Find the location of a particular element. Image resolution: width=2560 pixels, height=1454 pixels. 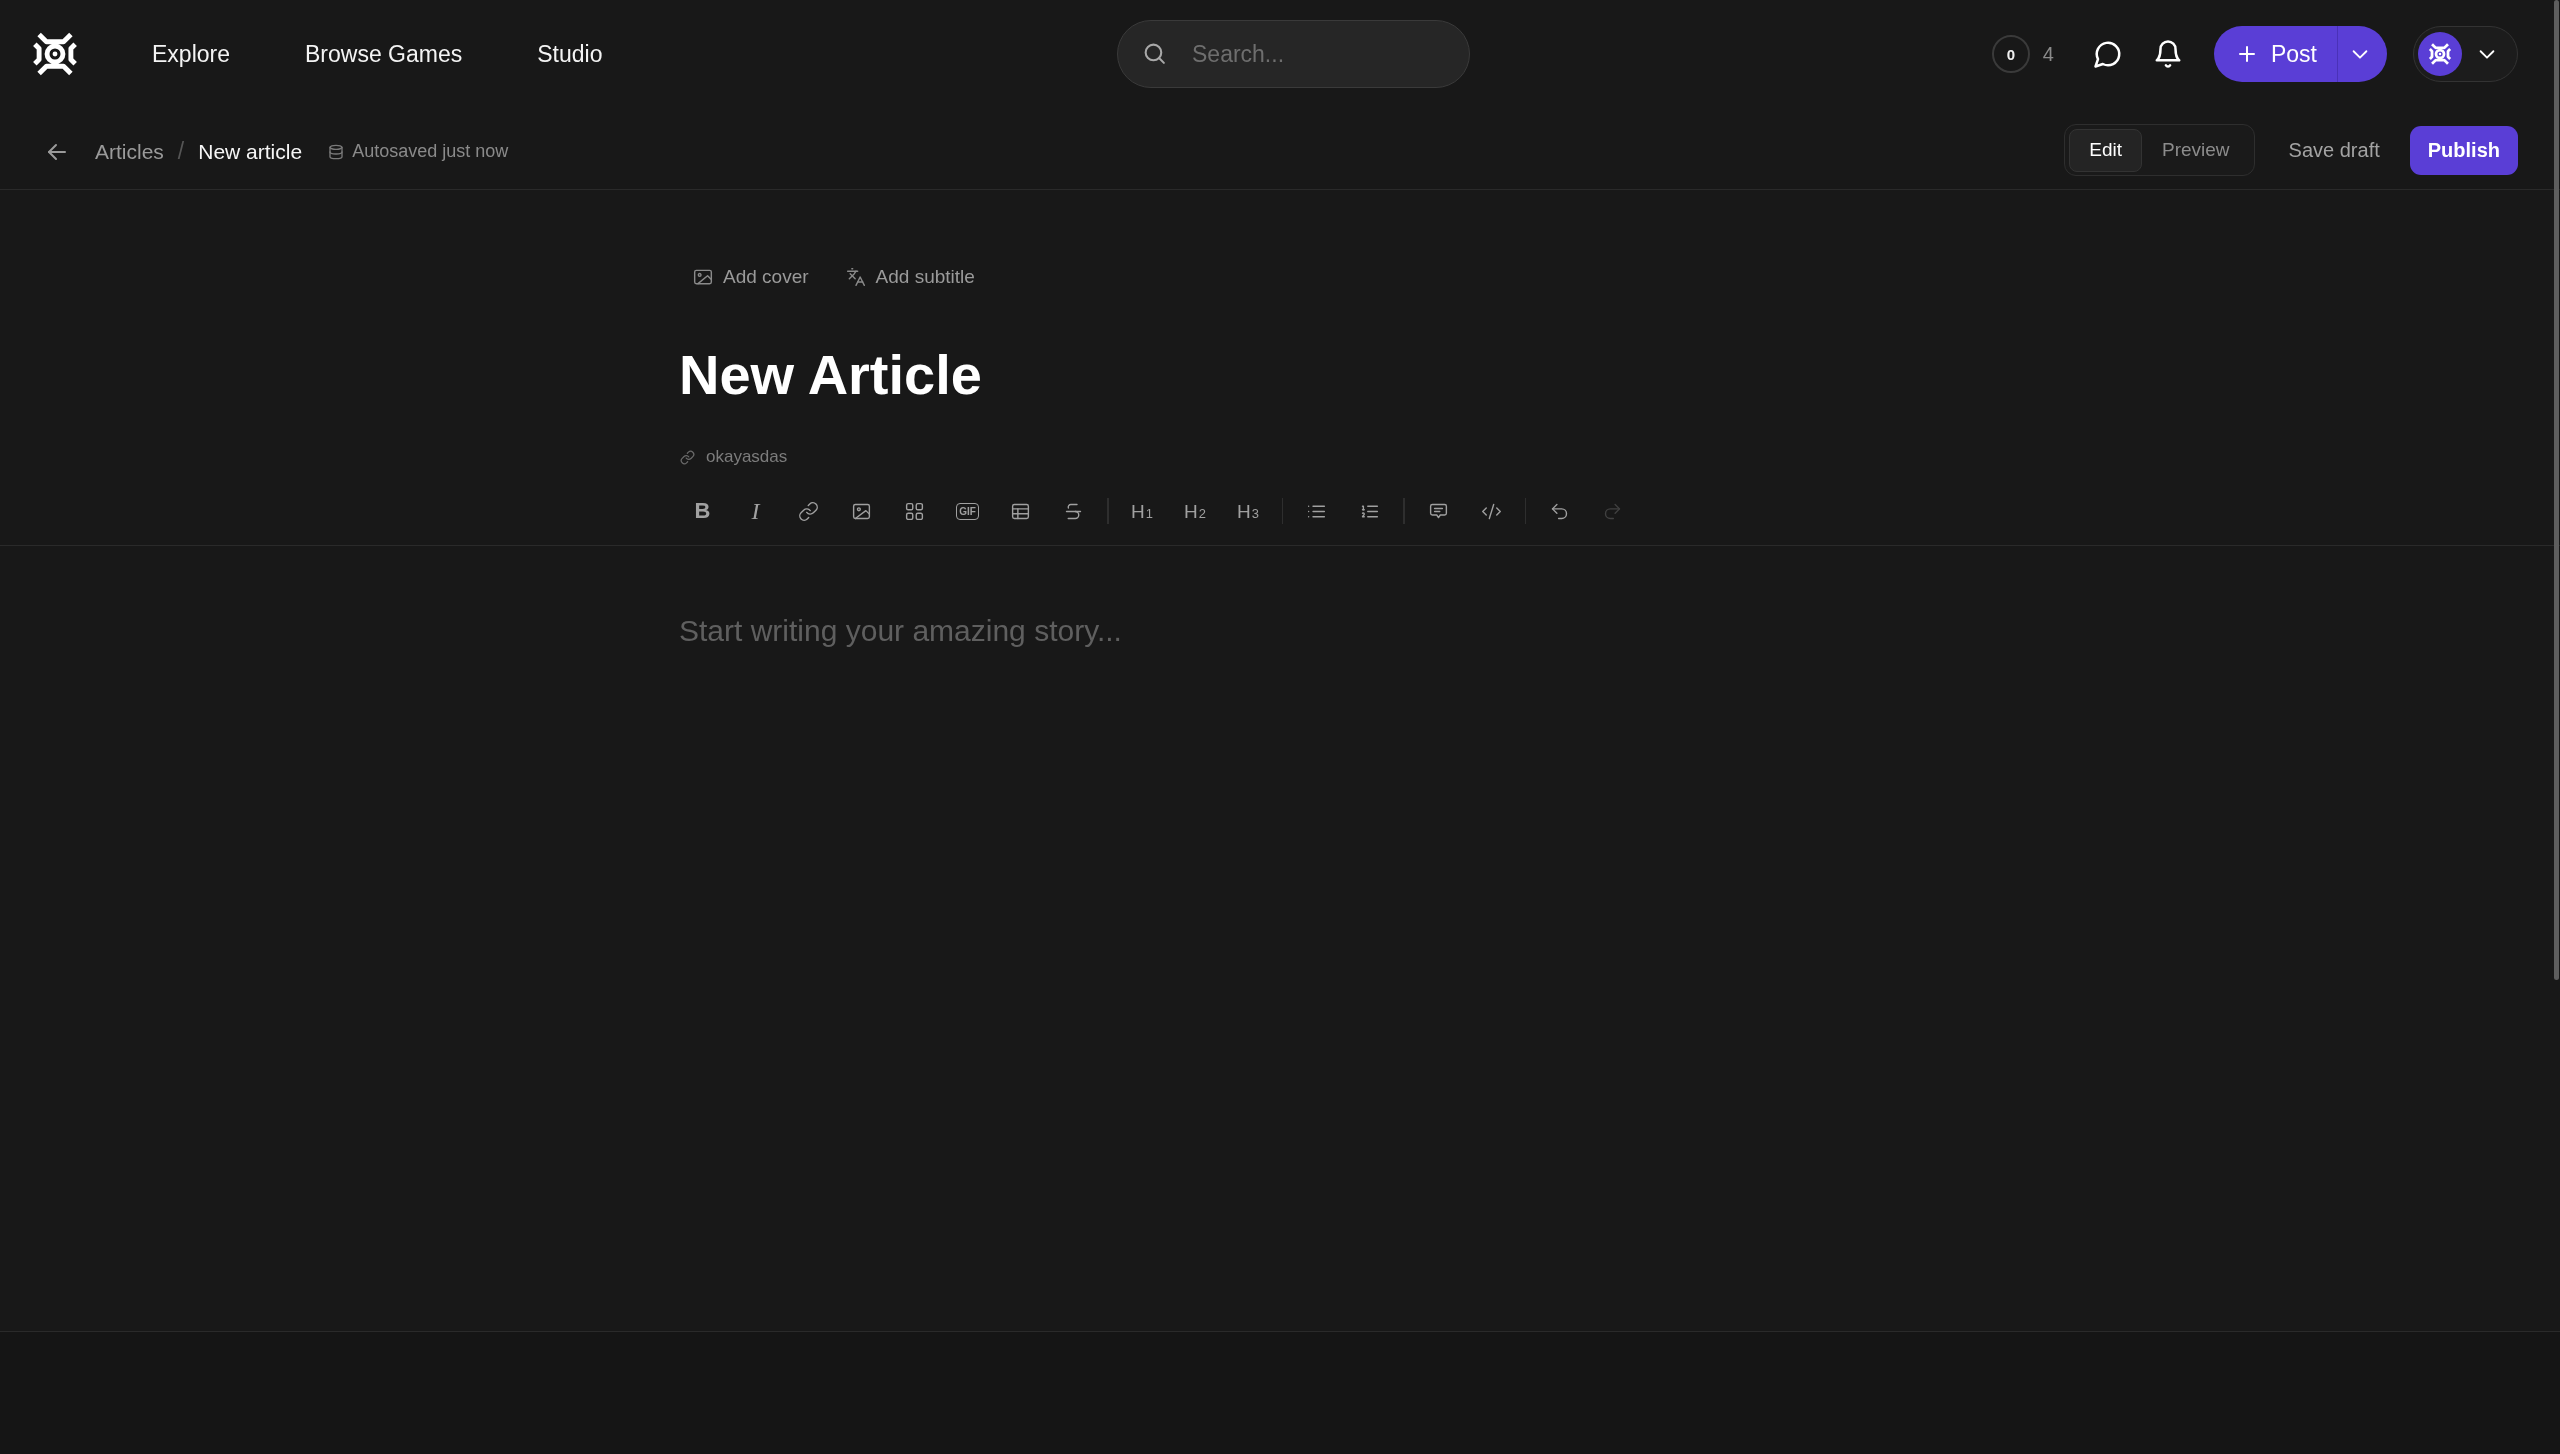

mode-tab: Preview is located at coordinates (2196, 150).